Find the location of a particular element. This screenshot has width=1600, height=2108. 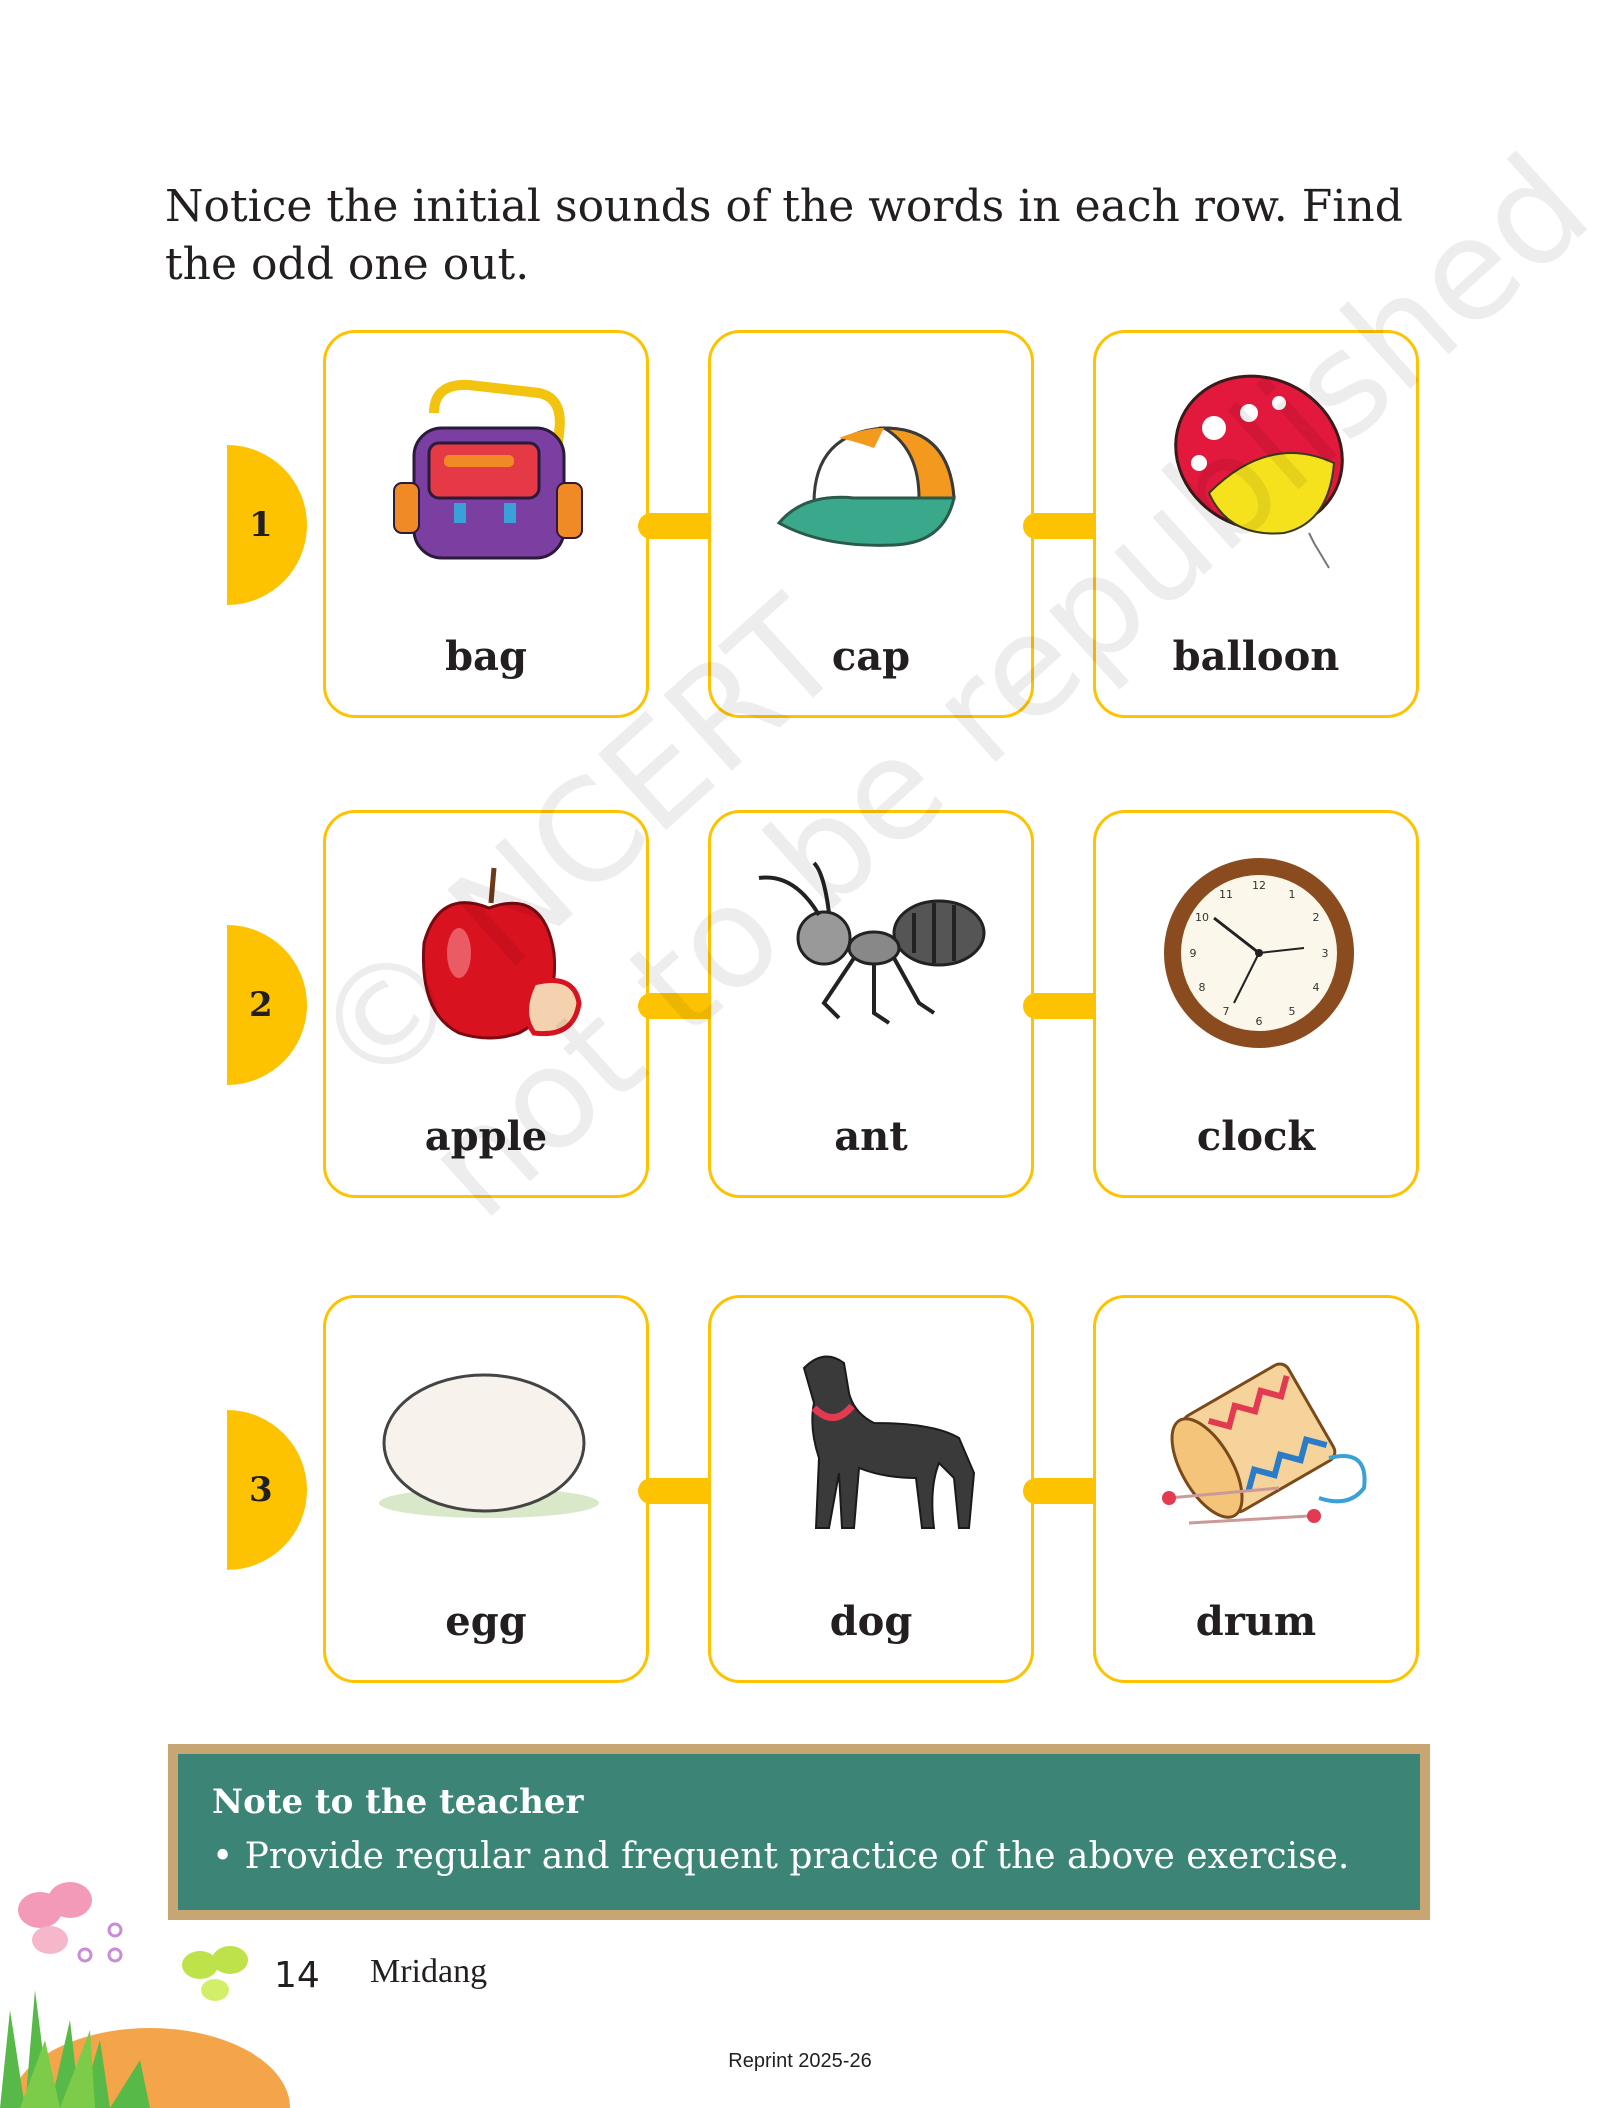

row-number: 1 is located at coordinates (261, 525).